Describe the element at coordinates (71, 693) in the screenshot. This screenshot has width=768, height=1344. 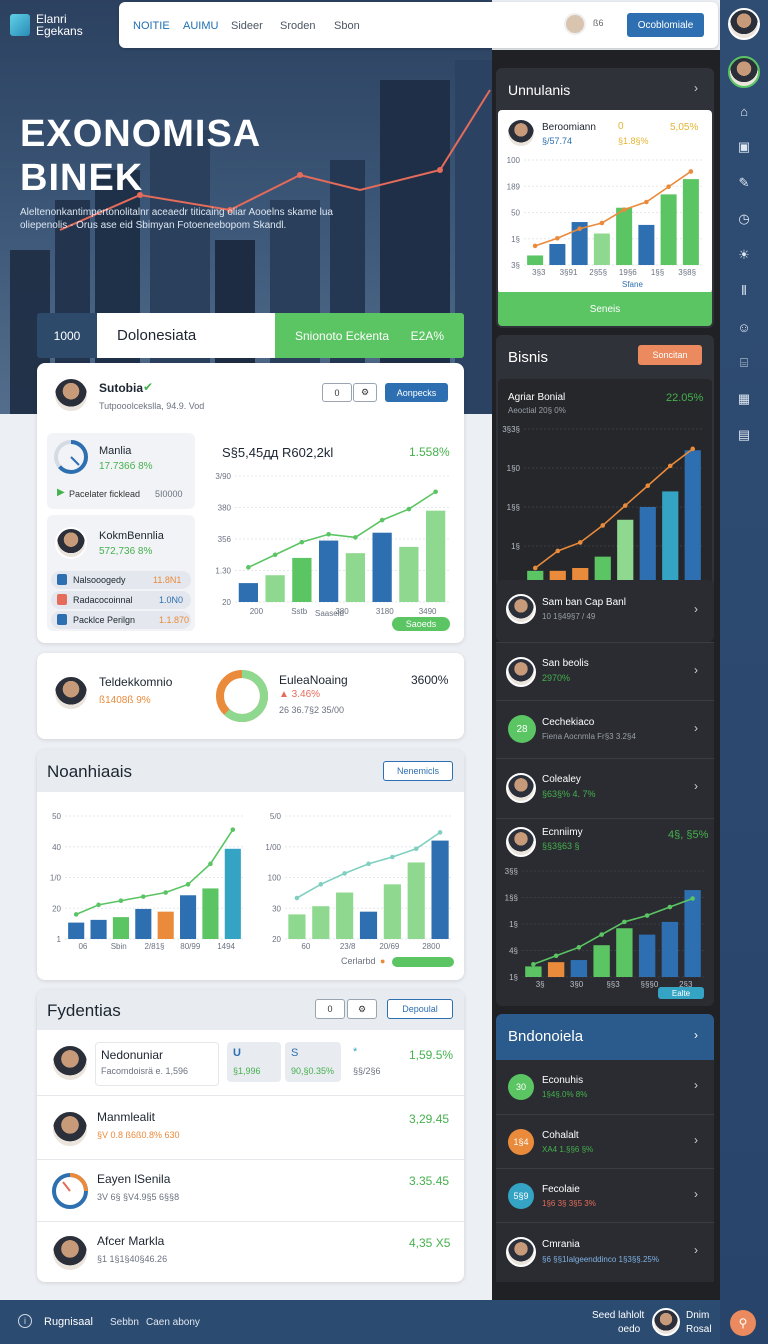
I see `donut-card-avatar` at that location.